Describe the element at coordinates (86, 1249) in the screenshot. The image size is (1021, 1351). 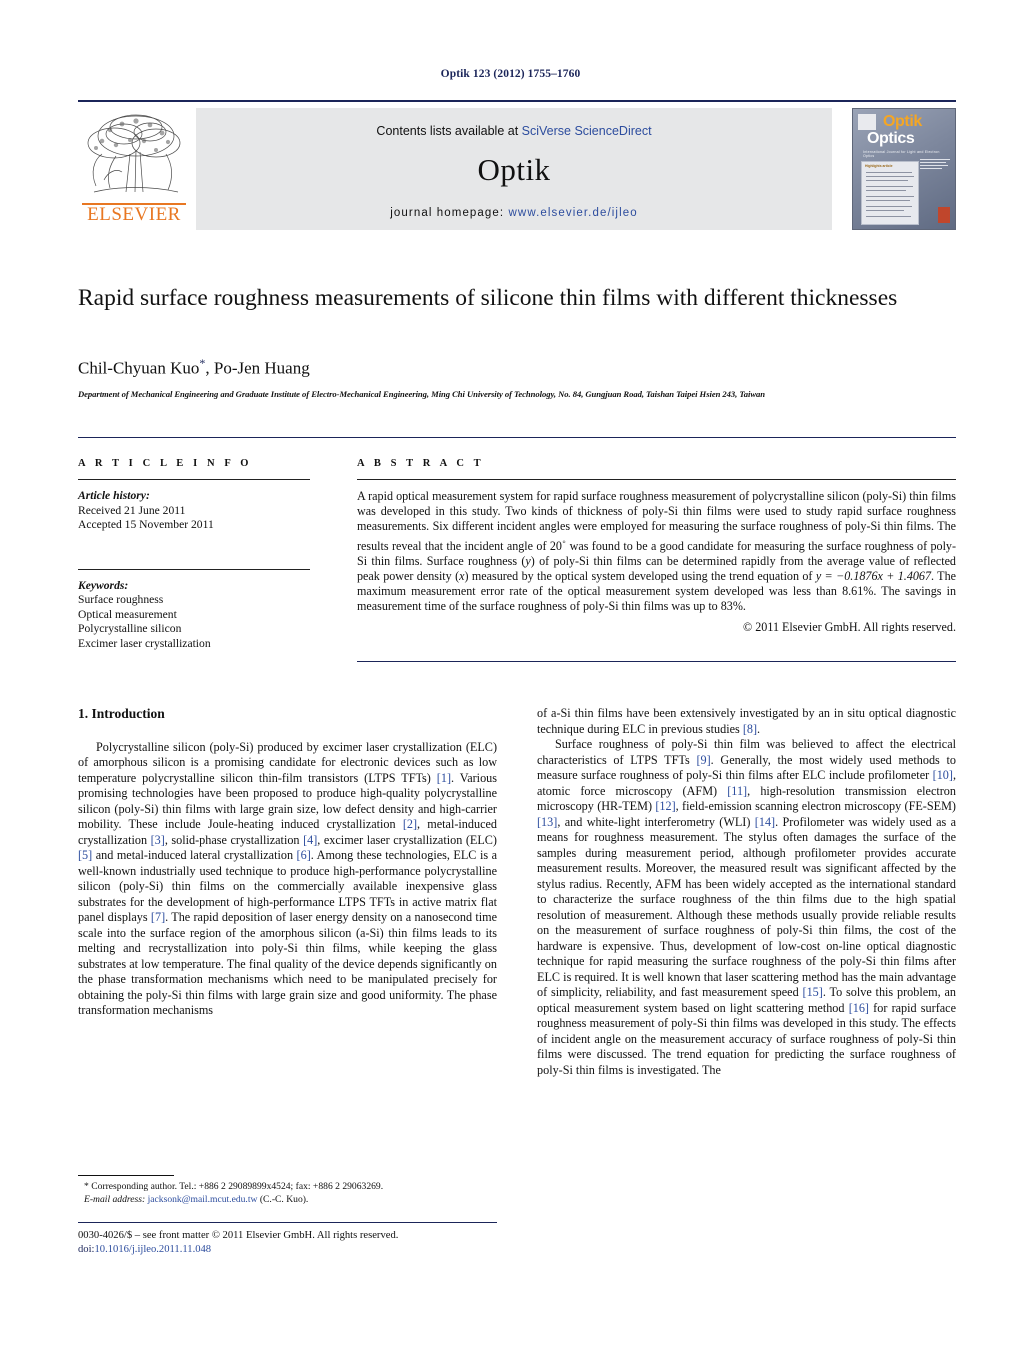
I see `doi-label: doi:` at that location.